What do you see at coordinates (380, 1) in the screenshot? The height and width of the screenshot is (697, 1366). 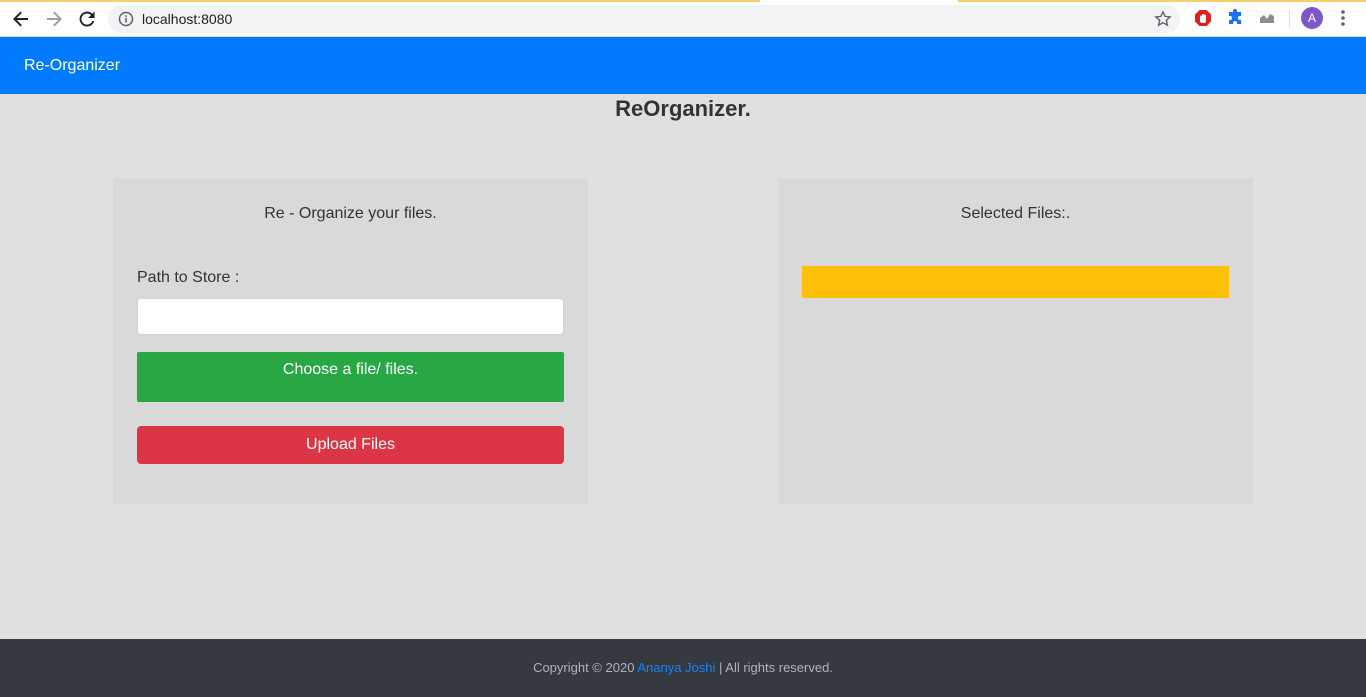 I see `loading-strip` at bounding box center [380, 1].